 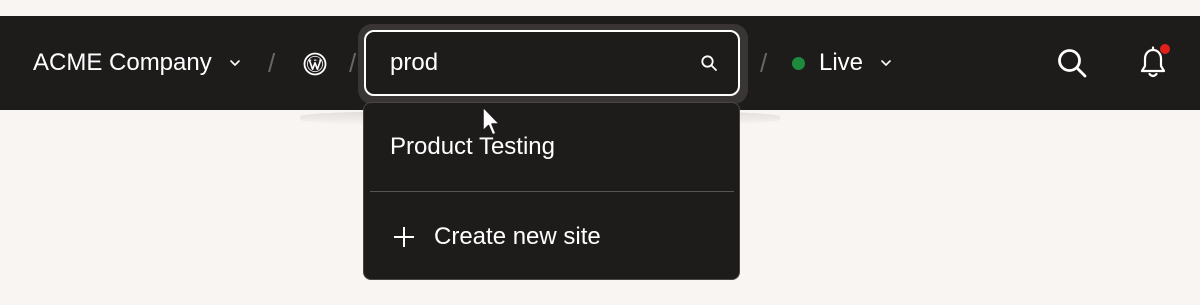 I want to click on mouse-pointer-icon, so click(x=491, y=121).